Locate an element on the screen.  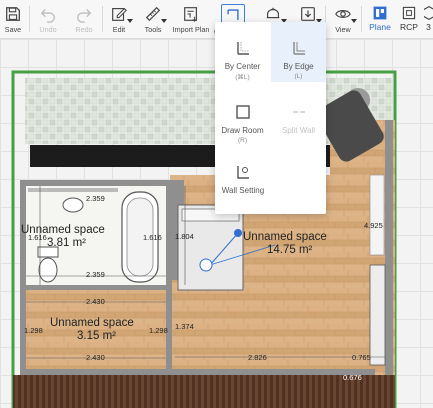
rcp-view-icon is located at coordinates (409, 13).